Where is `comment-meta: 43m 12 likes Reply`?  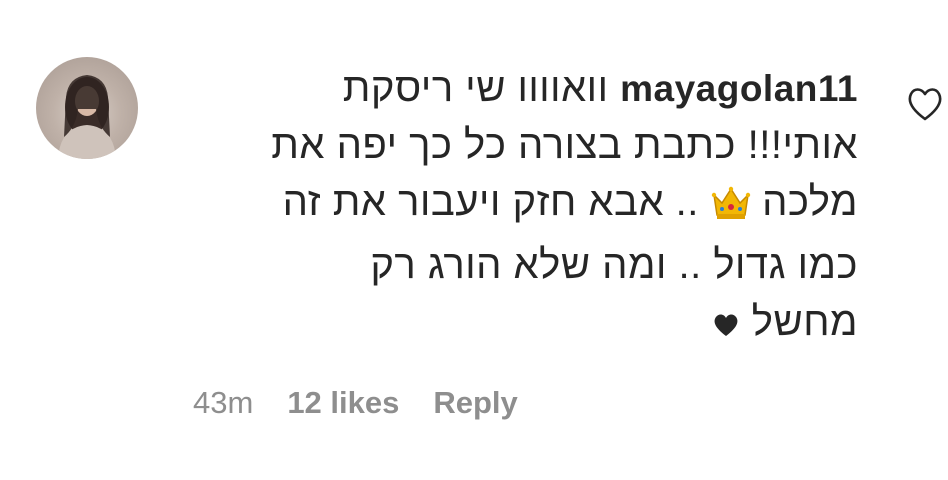
comment-meta: 43m 12 likes Reply is located at coordinates (355, 403).